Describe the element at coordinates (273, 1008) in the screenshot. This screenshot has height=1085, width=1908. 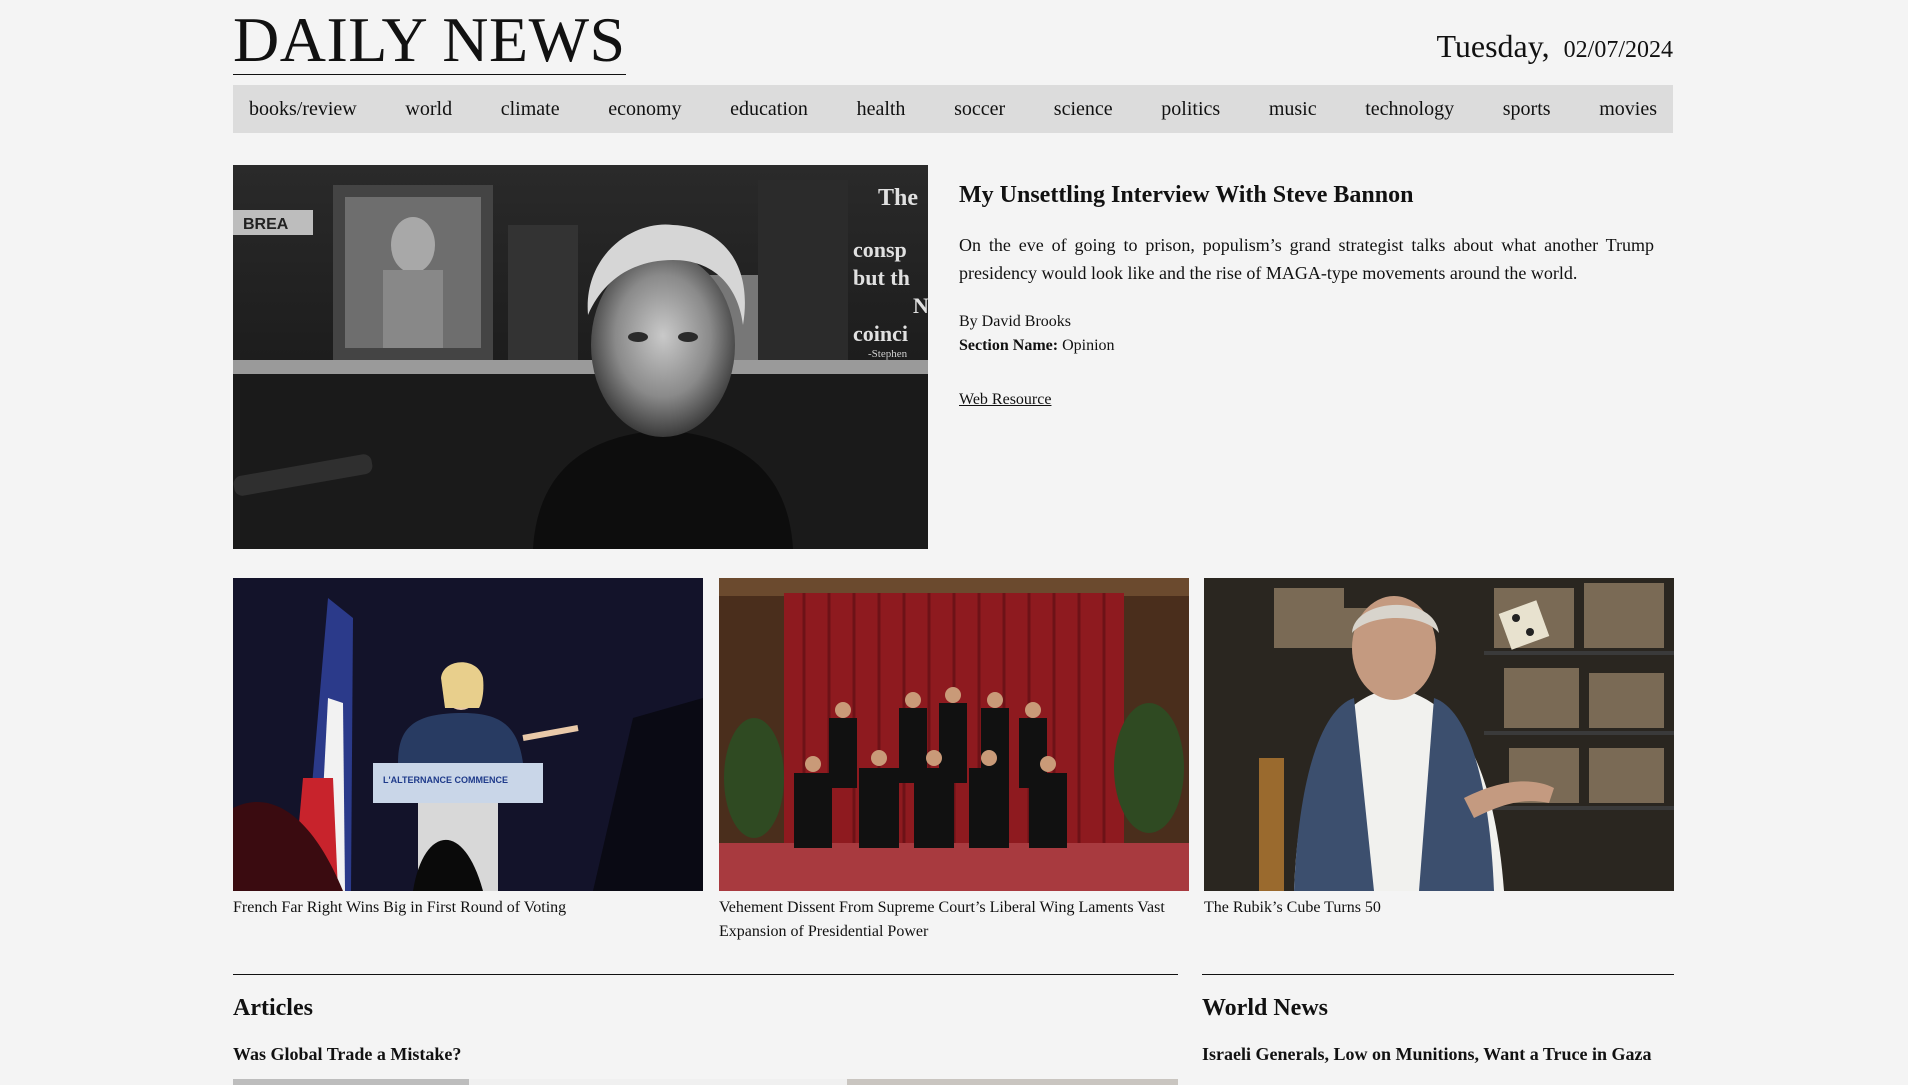
I see `articles-title: Articles` at that location.